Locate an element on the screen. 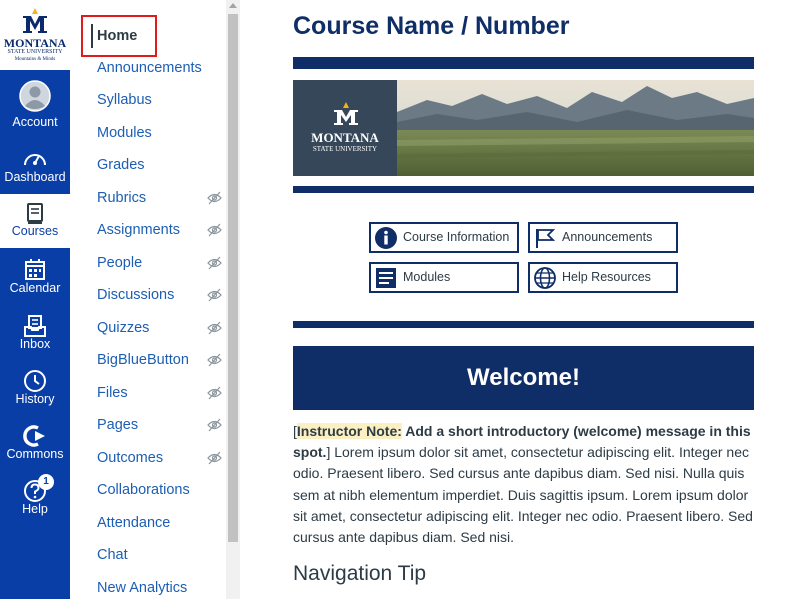  global-nav-label: Calendar is located at coordinates (35, 288).